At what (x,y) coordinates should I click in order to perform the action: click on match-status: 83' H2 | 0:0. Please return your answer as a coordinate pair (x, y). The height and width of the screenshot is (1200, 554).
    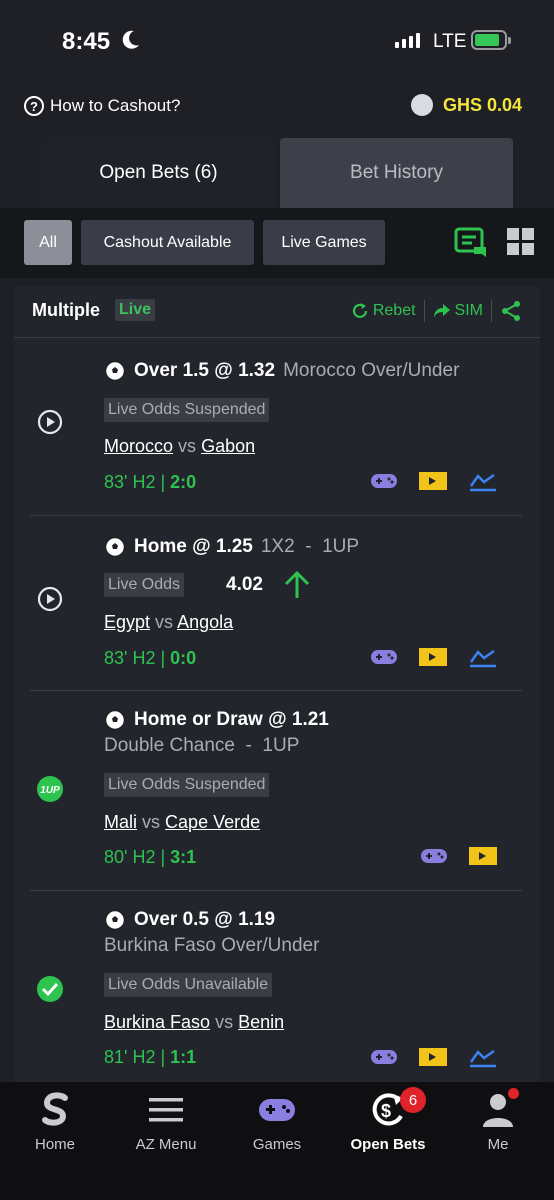
    Looking at the image, I should click on (150, 658).